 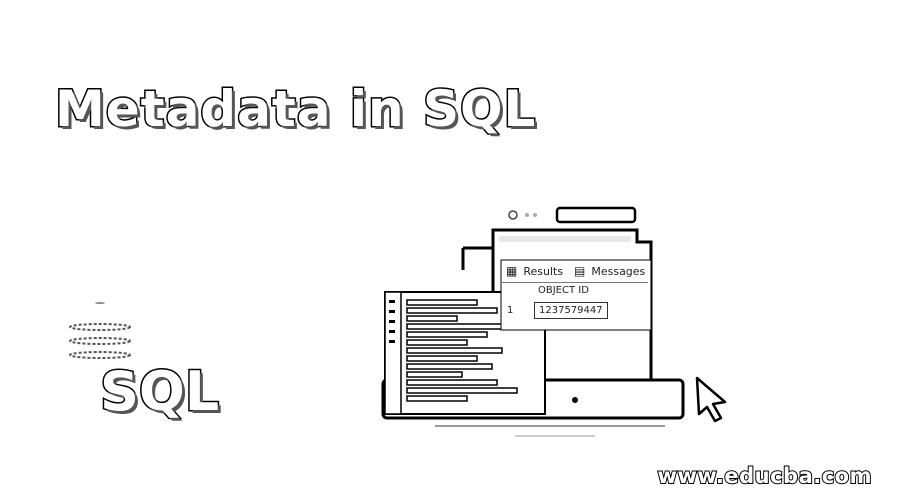 I want to click on tab-results: ▦ Results, so click(x=534, y=271).